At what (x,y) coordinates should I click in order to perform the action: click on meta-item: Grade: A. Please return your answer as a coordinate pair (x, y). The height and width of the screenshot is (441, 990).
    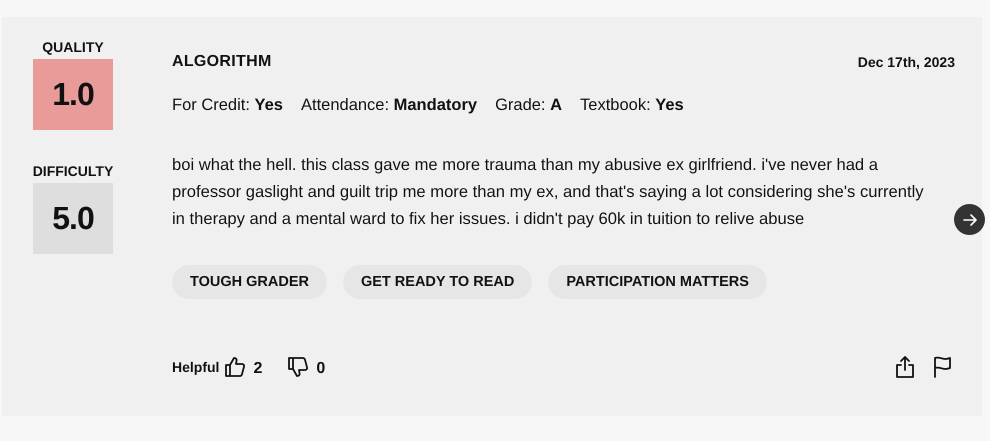
    Looking at the image, I should click on (528, 105).